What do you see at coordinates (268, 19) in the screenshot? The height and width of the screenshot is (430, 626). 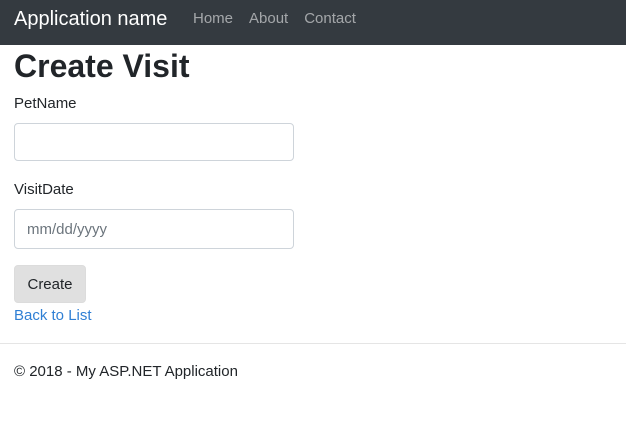 I see `nav-link-about: About` at bounding box center [268, 19].